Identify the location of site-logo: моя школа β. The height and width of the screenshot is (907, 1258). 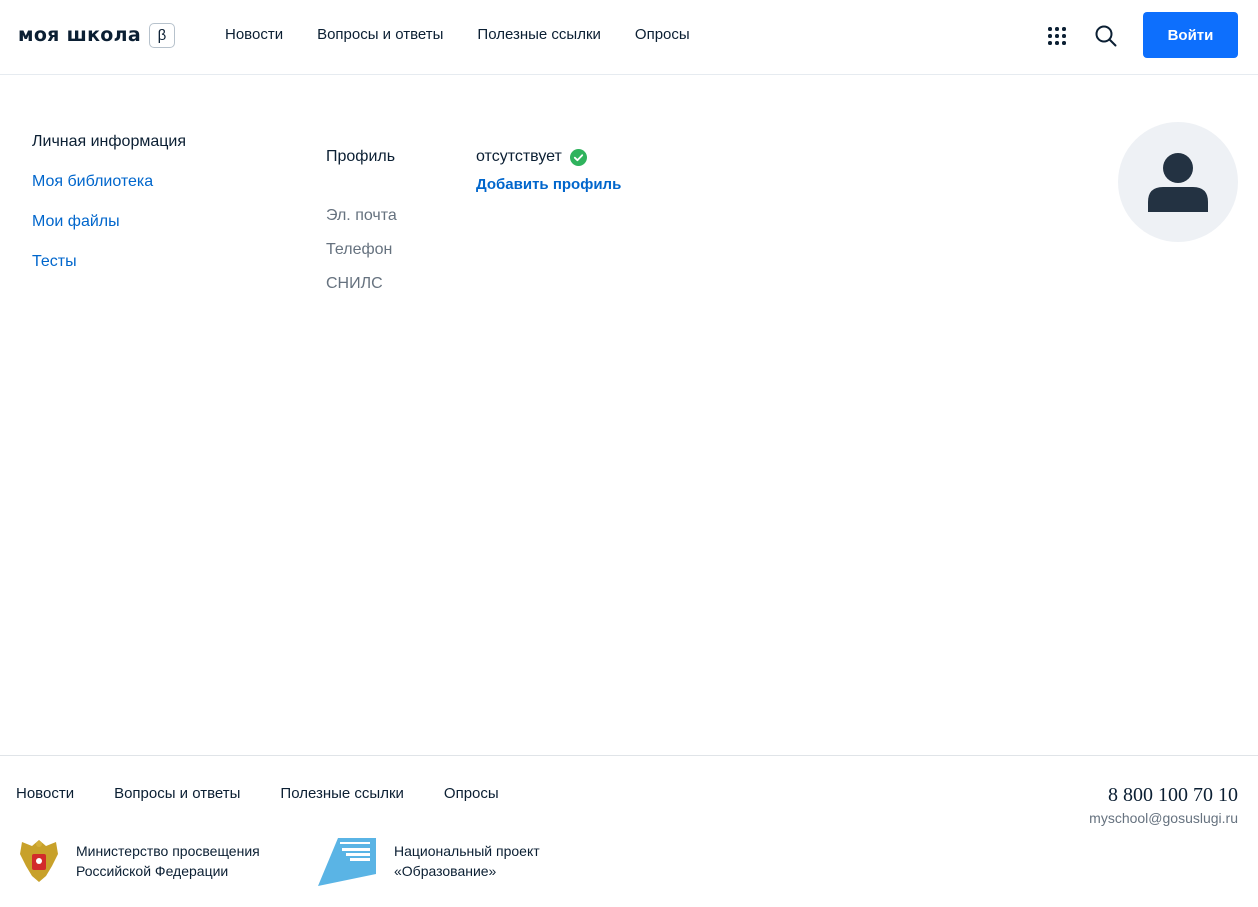
(96, 35).